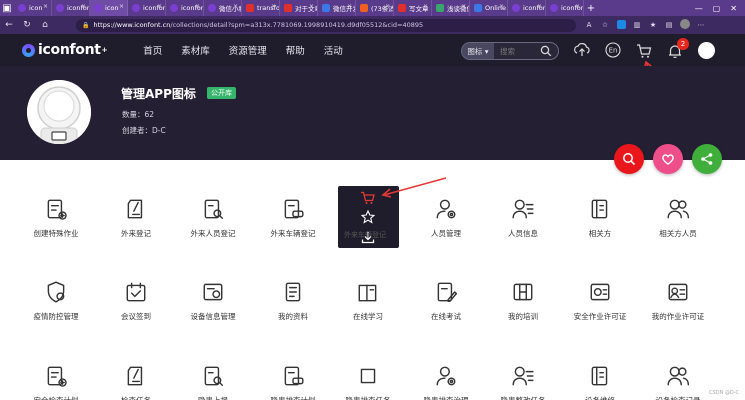 The width and height of the screenshot is (745, 400). What do you see at coordinates (706, 50) in the screenshot?
I see `user-avatar` at bounding box center [706, 50].